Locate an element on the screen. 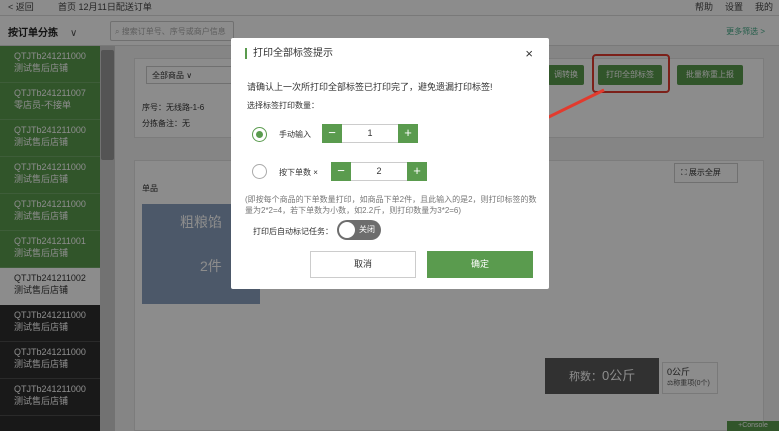 This screenshot has width=779, height=431. manual-input-radio is located at coordinates (259, 134).